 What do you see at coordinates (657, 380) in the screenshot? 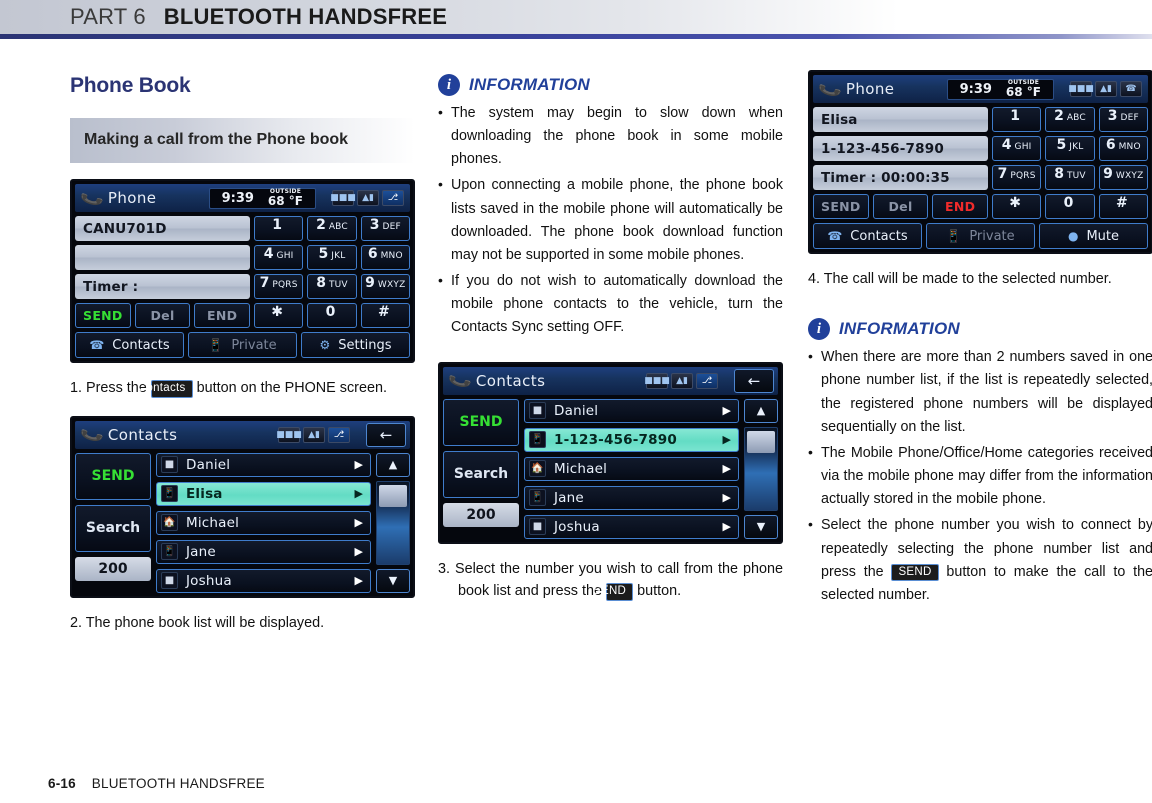
I see `battery-icon: ■■■` at bounding box center [657, 380].